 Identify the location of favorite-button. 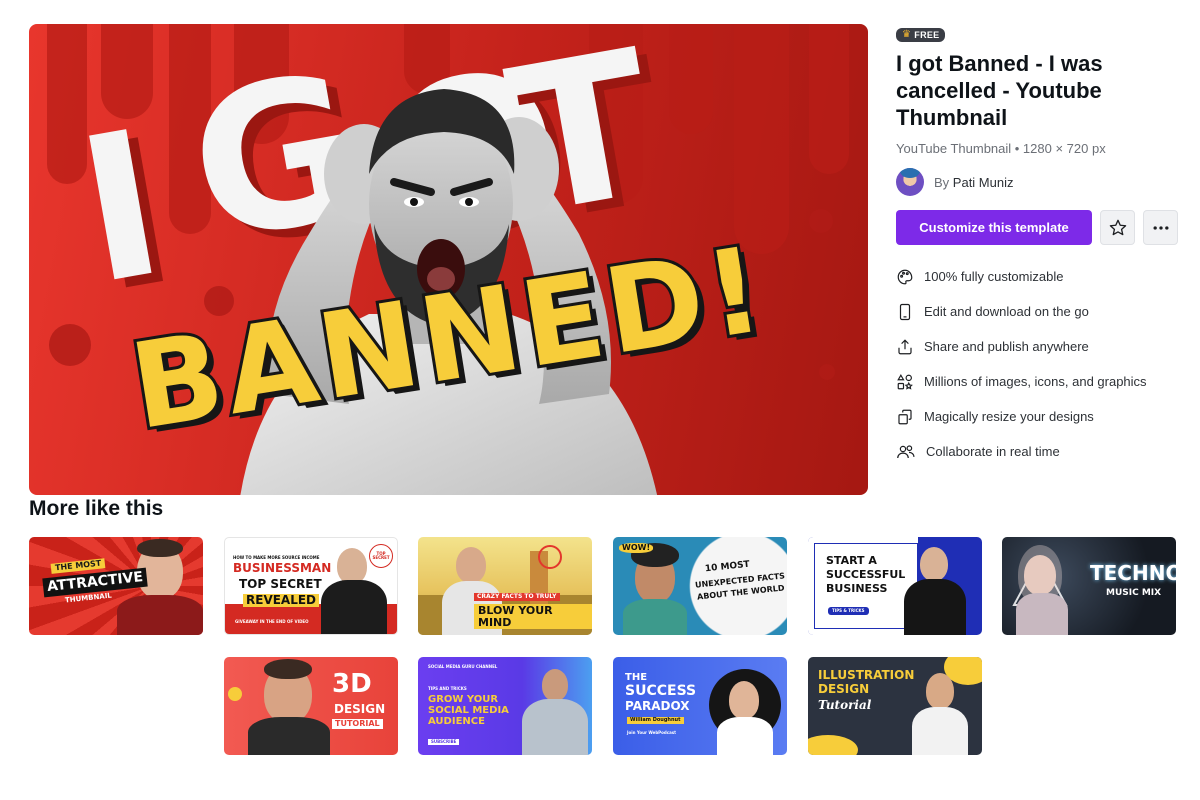
(1117, 227).